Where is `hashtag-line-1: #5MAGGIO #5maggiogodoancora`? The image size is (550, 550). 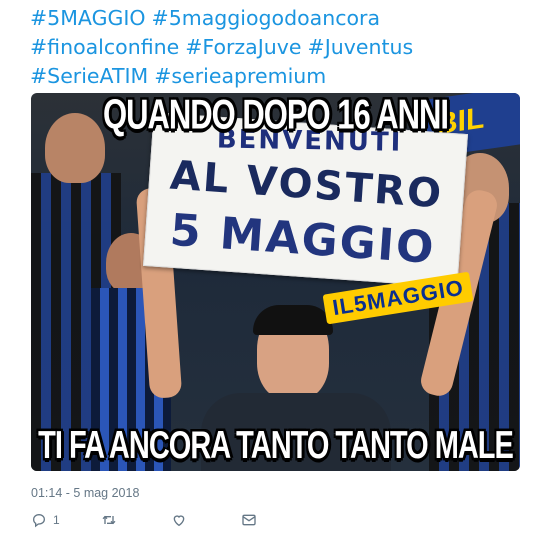
hashtag-line-1: #5MAGGIO #5maggiogodoancora is located at coordinates (280, 18).